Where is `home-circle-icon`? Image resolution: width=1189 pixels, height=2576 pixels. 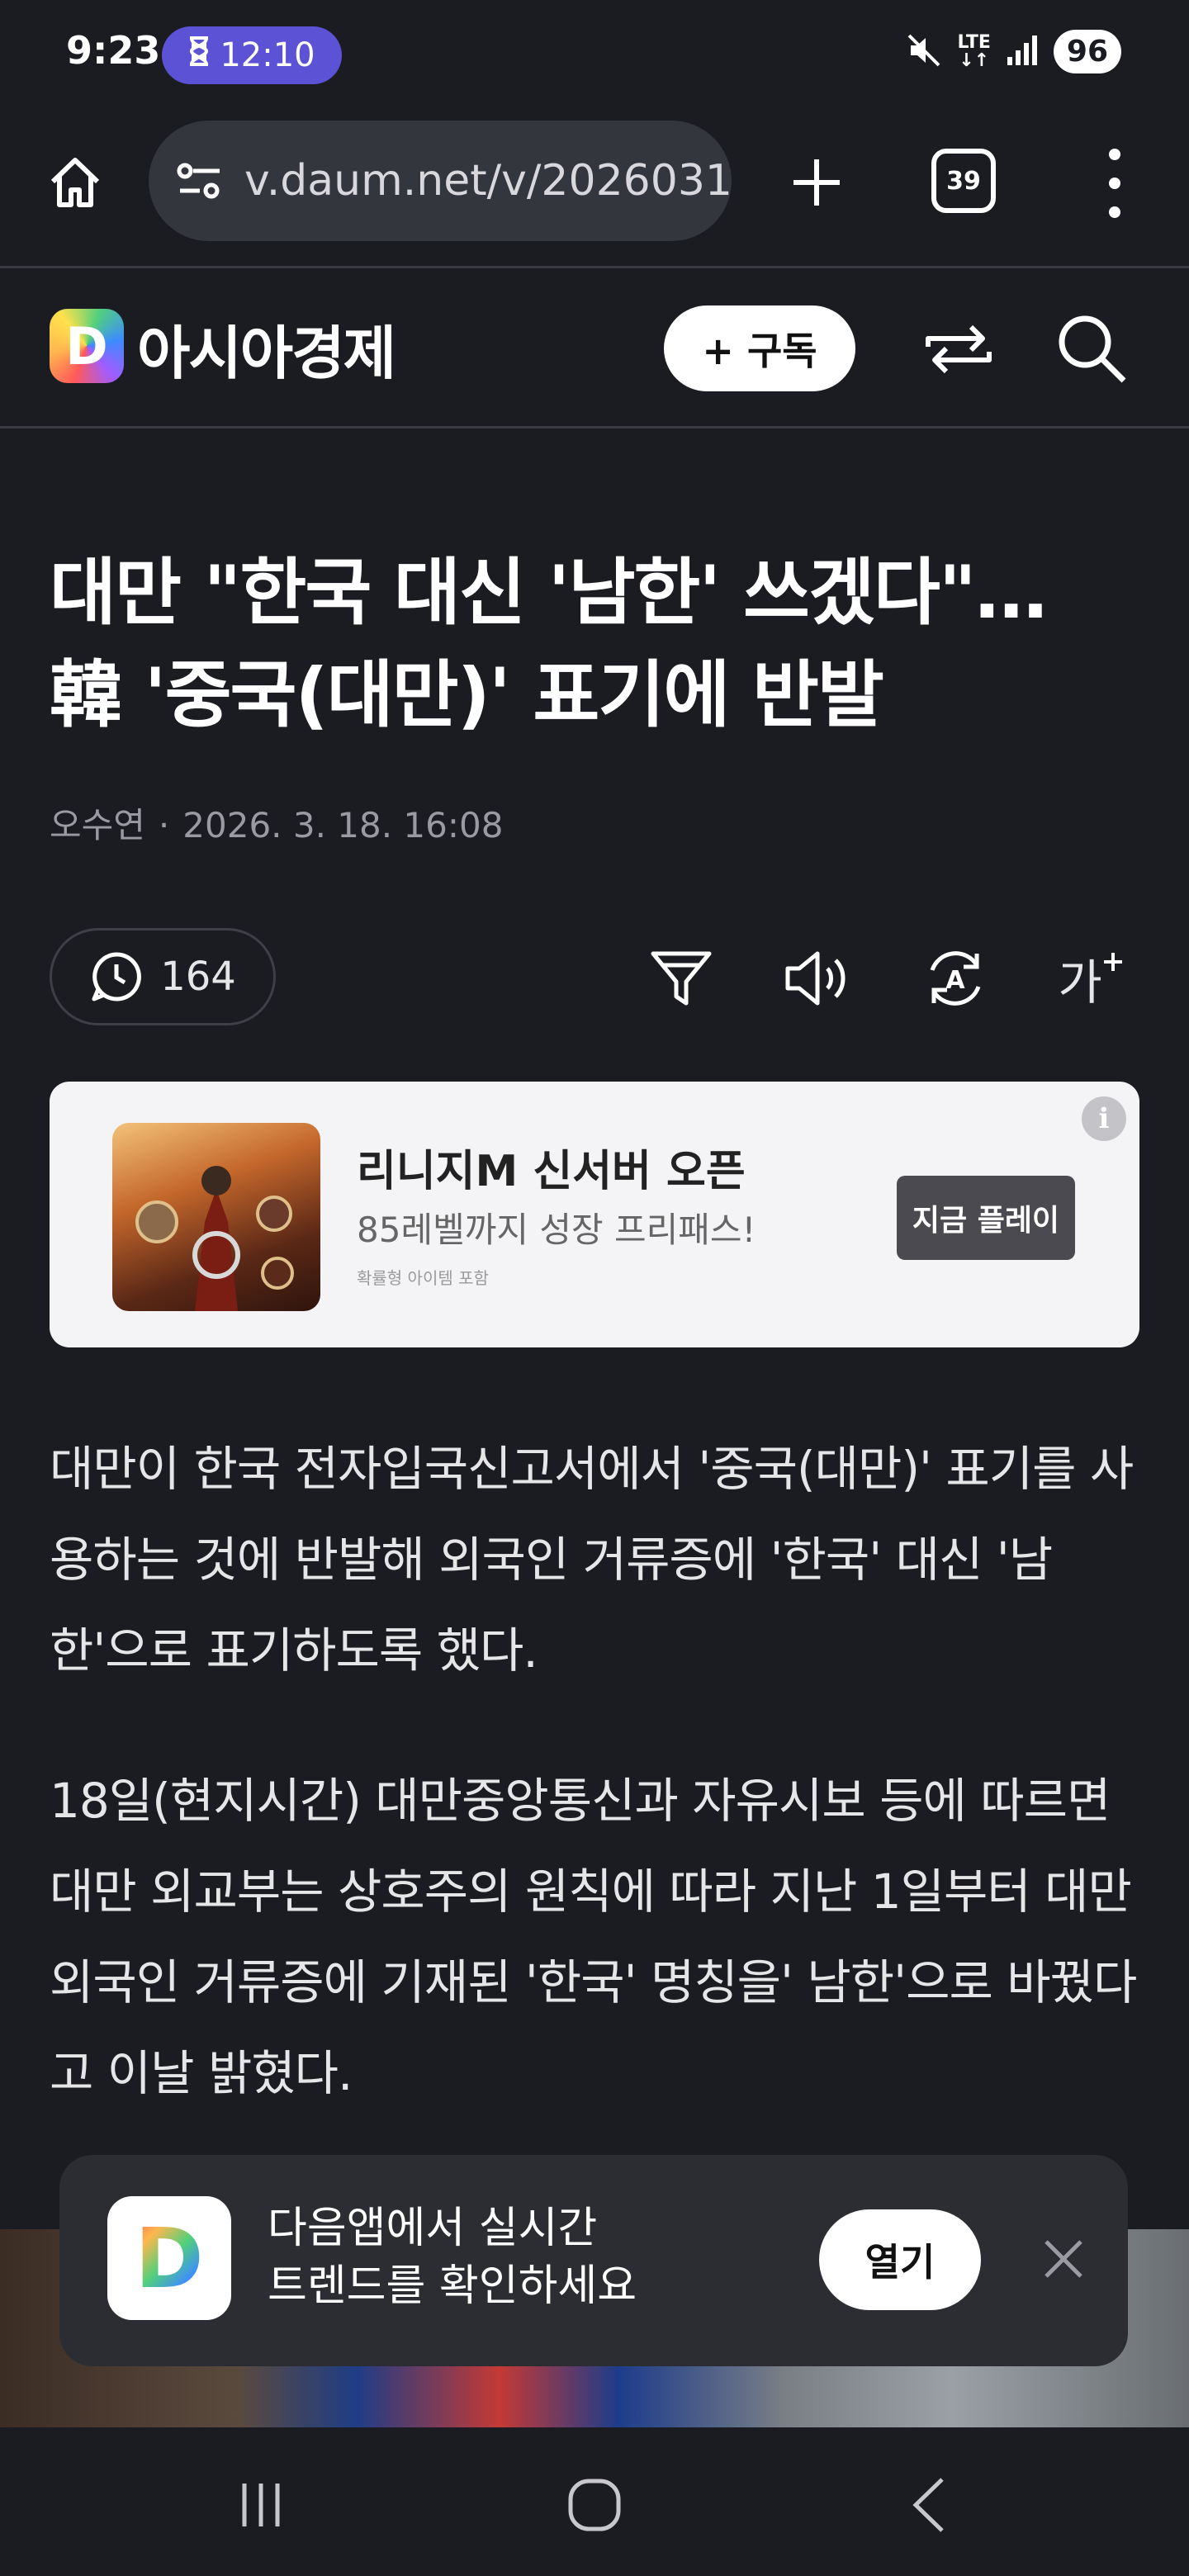
home-circle-icon is located at coordinates (594, 2505).